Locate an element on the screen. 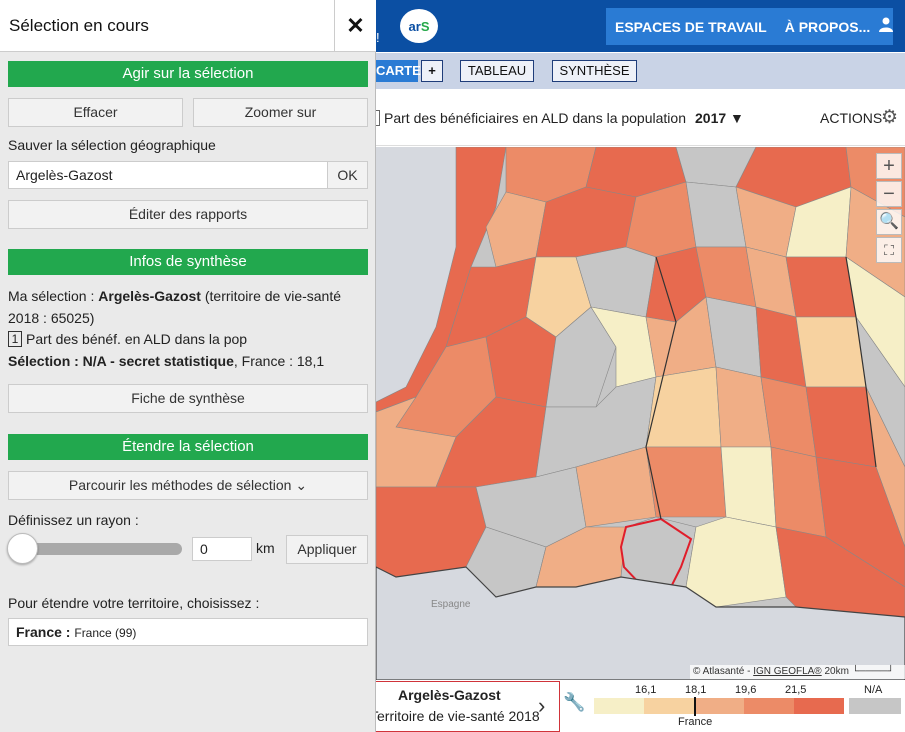 The height and width of the screenshot is (732, 905). scale-bar: └────┘ is located at coordinates (873, 671).